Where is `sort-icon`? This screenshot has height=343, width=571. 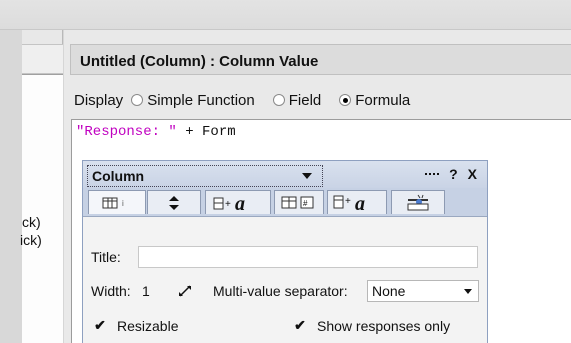
sort-icon is located at coordinates (174, 202).